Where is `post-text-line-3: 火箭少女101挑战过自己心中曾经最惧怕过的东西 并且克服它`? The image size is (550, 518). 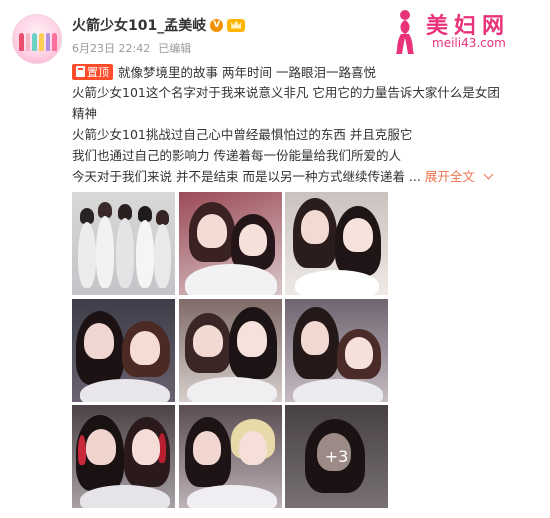
post-text-line-3: 火箭少女101挑战过自己心中曾经最惧怕过的东西 并且克服它 is located at coordinates (242, 134).